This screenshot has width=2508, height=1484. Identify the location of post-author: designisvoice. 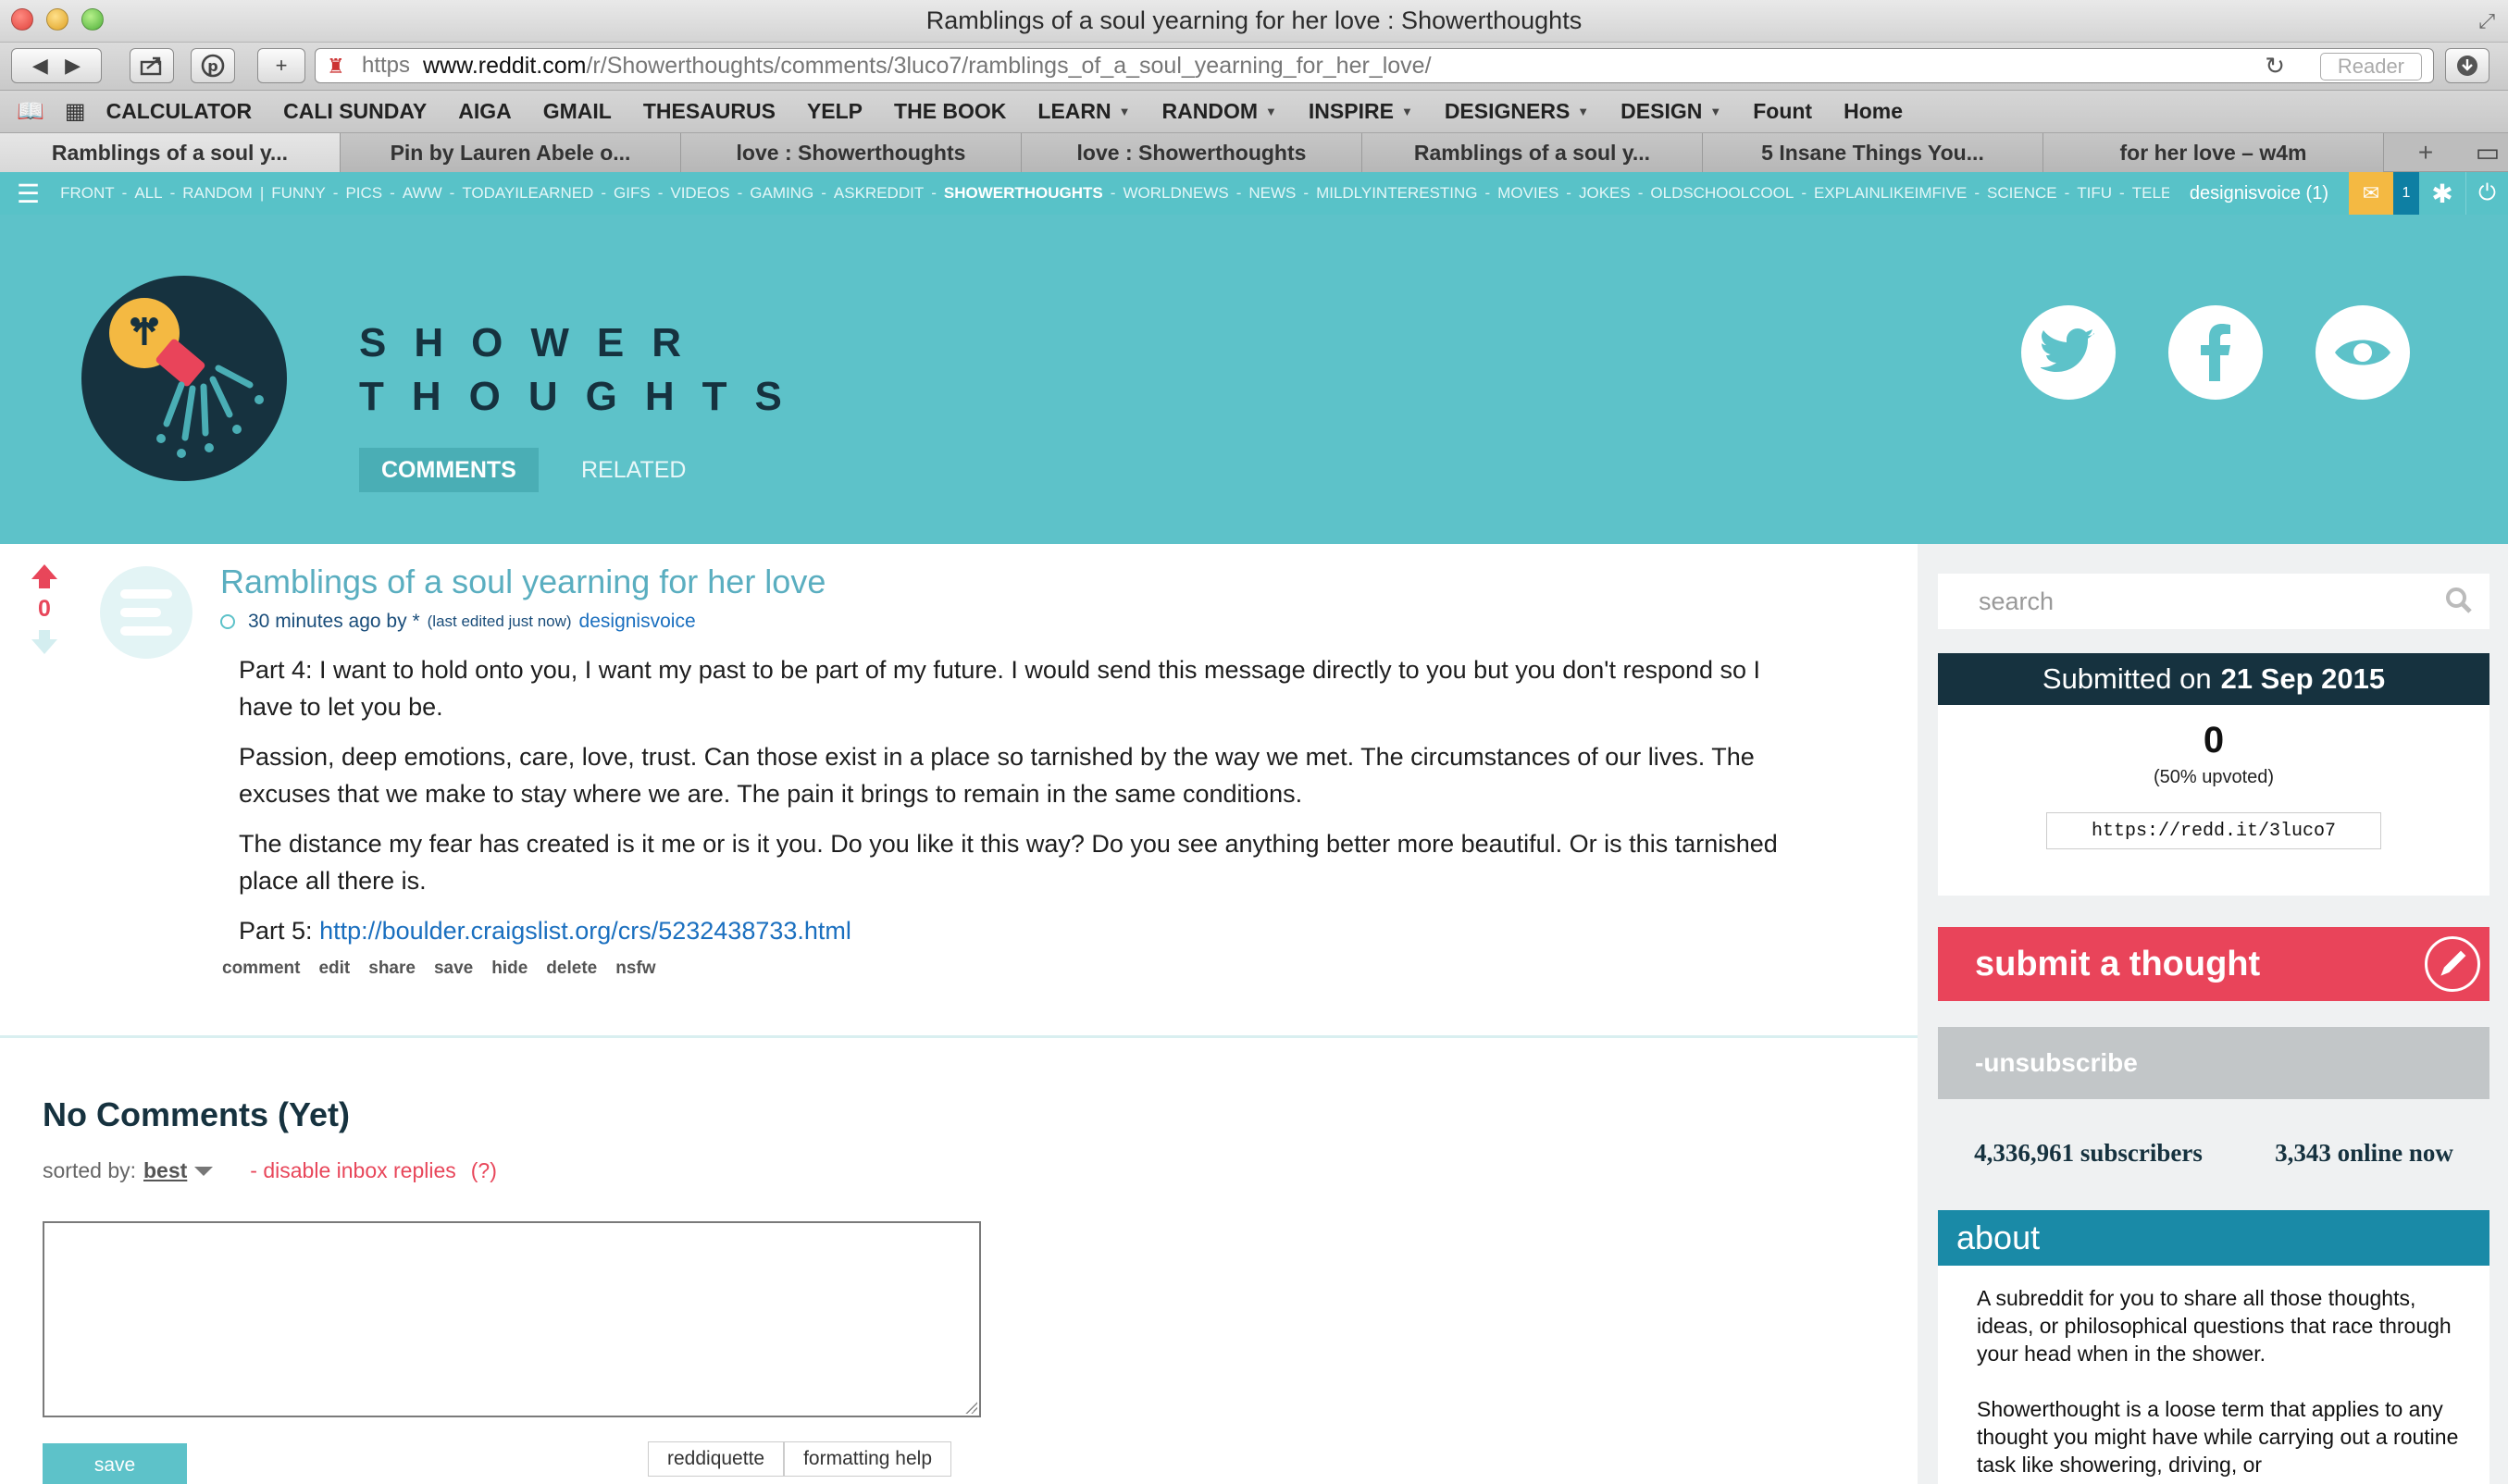
(637, 622).